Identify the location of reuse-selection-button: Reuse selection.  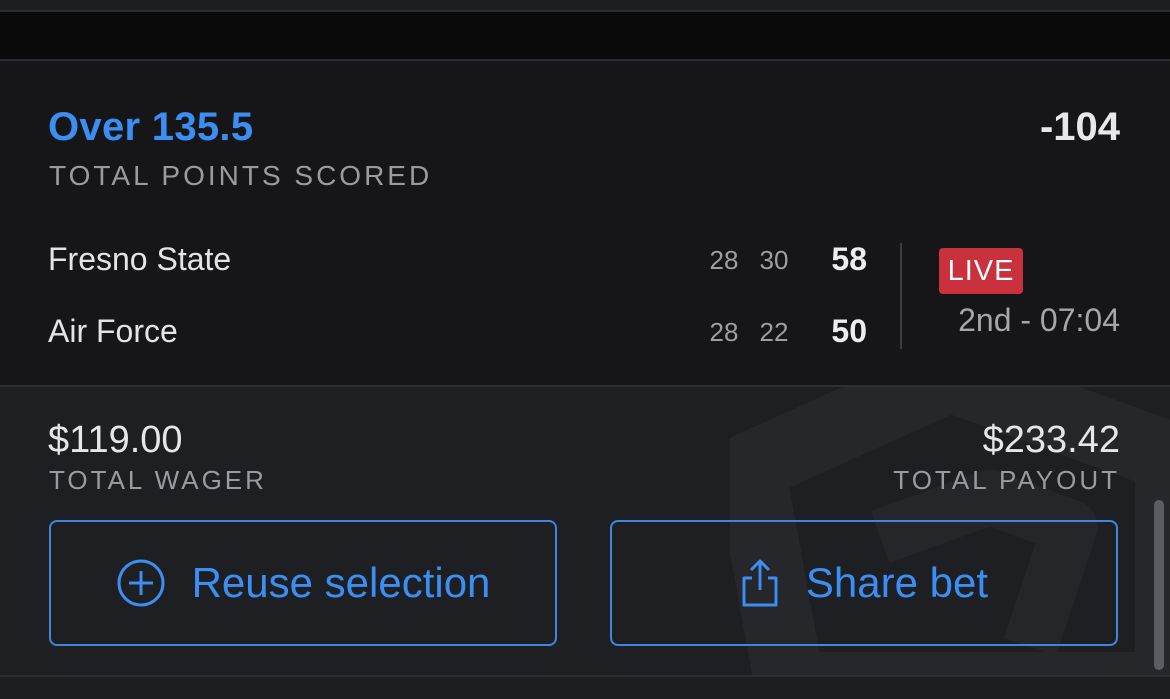
(303, 583).